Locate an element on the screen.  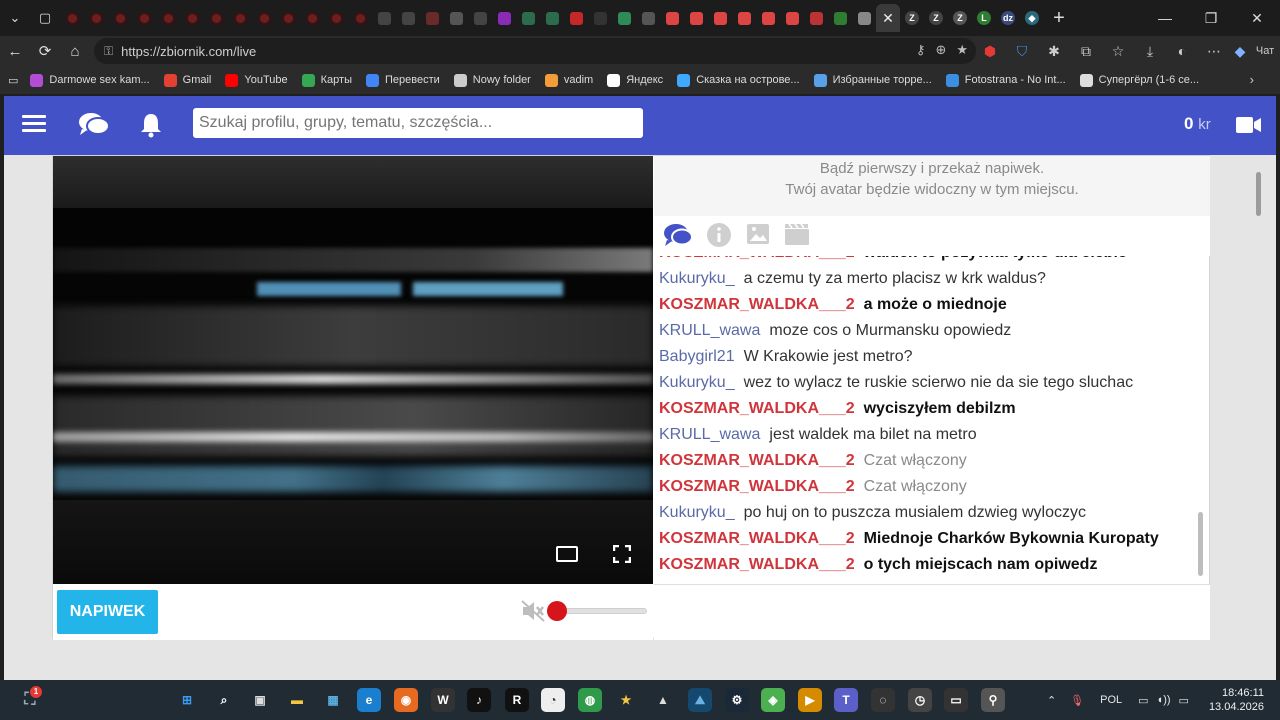
site-search-input is located at coordinates (418, 123).